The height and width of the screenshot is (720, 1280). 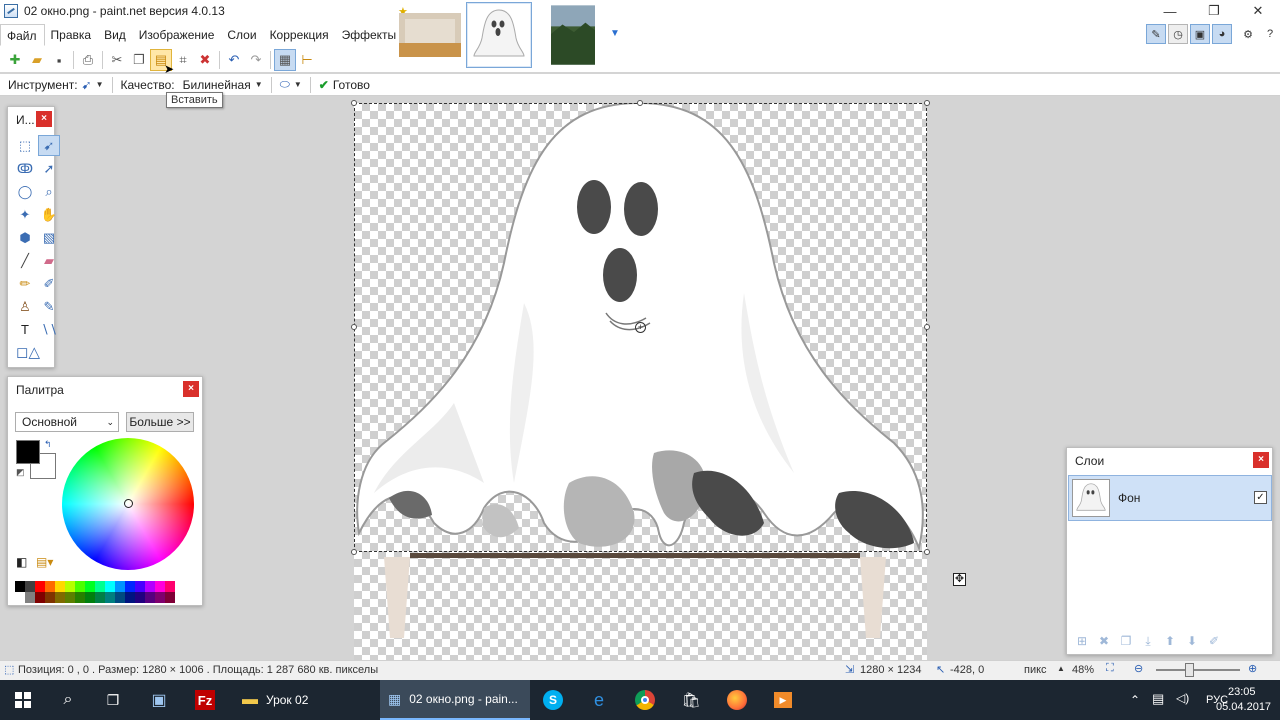 What do you see at coordinates (351, 85) in the screenshot?
I see `finish-button: Готово` at bounding box center [351, 85].